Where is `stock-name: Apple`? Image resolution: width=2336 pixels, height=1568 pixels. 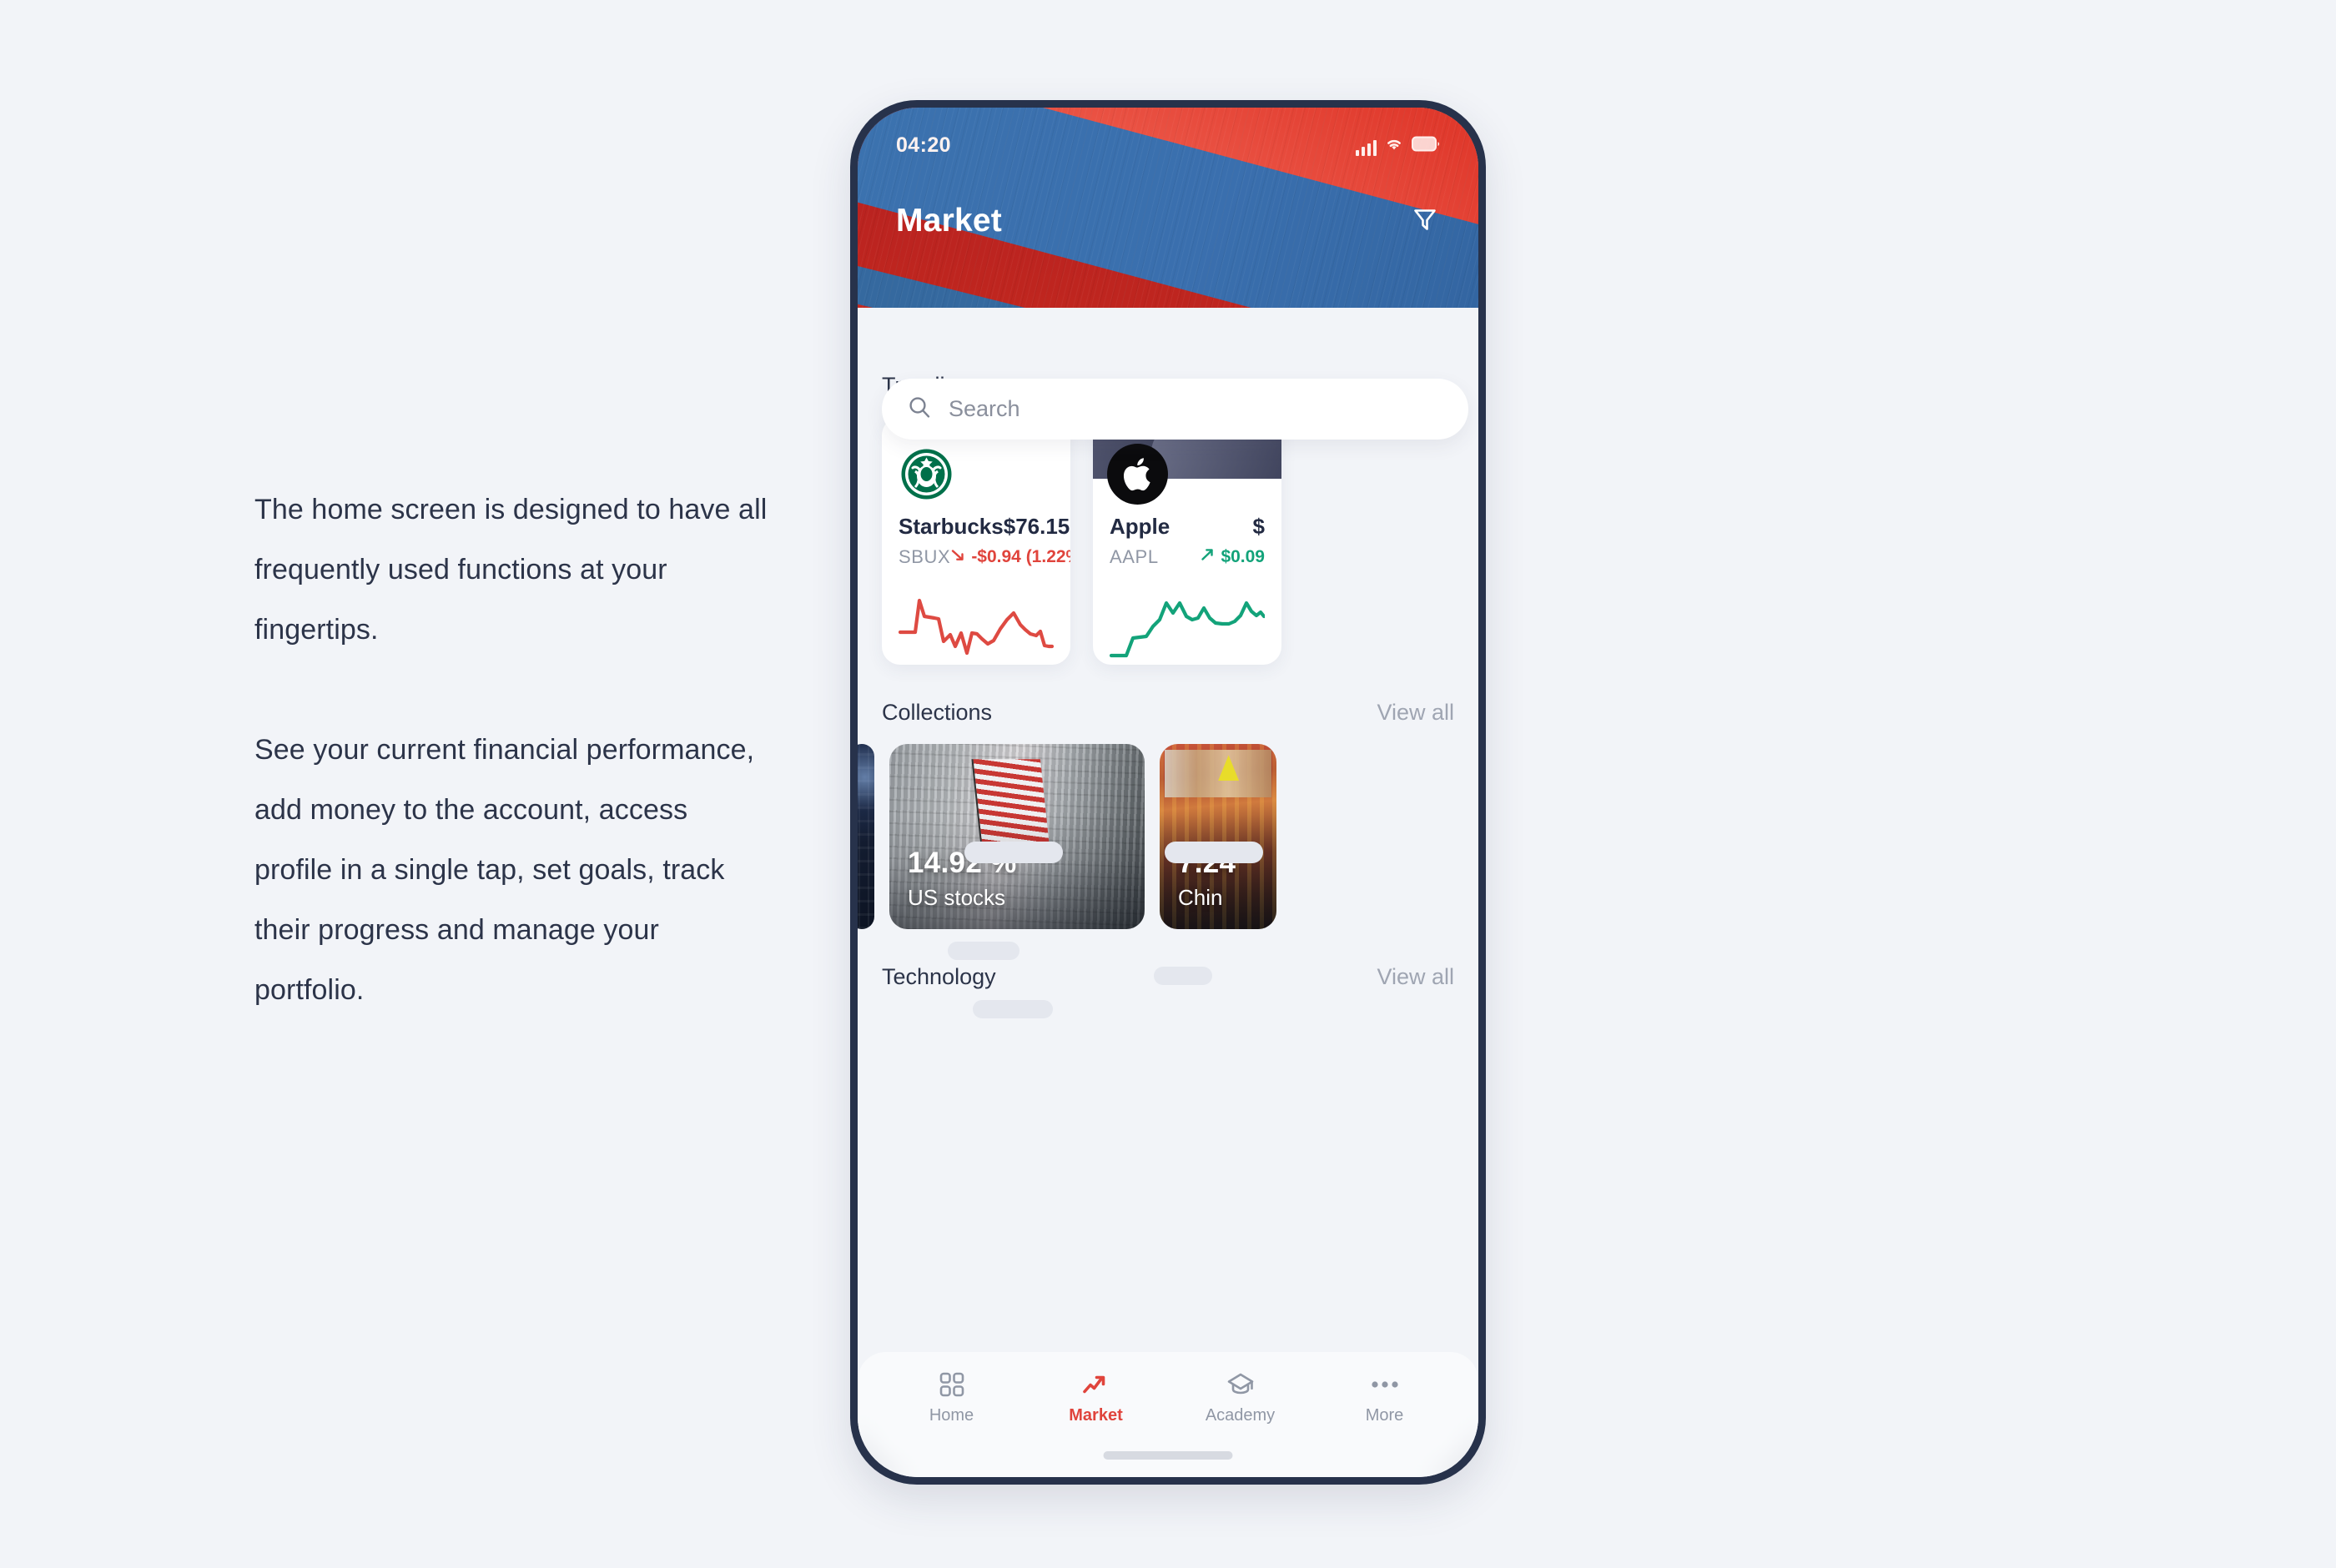
stock-name: Apple is located at coordinates (1140, 526).